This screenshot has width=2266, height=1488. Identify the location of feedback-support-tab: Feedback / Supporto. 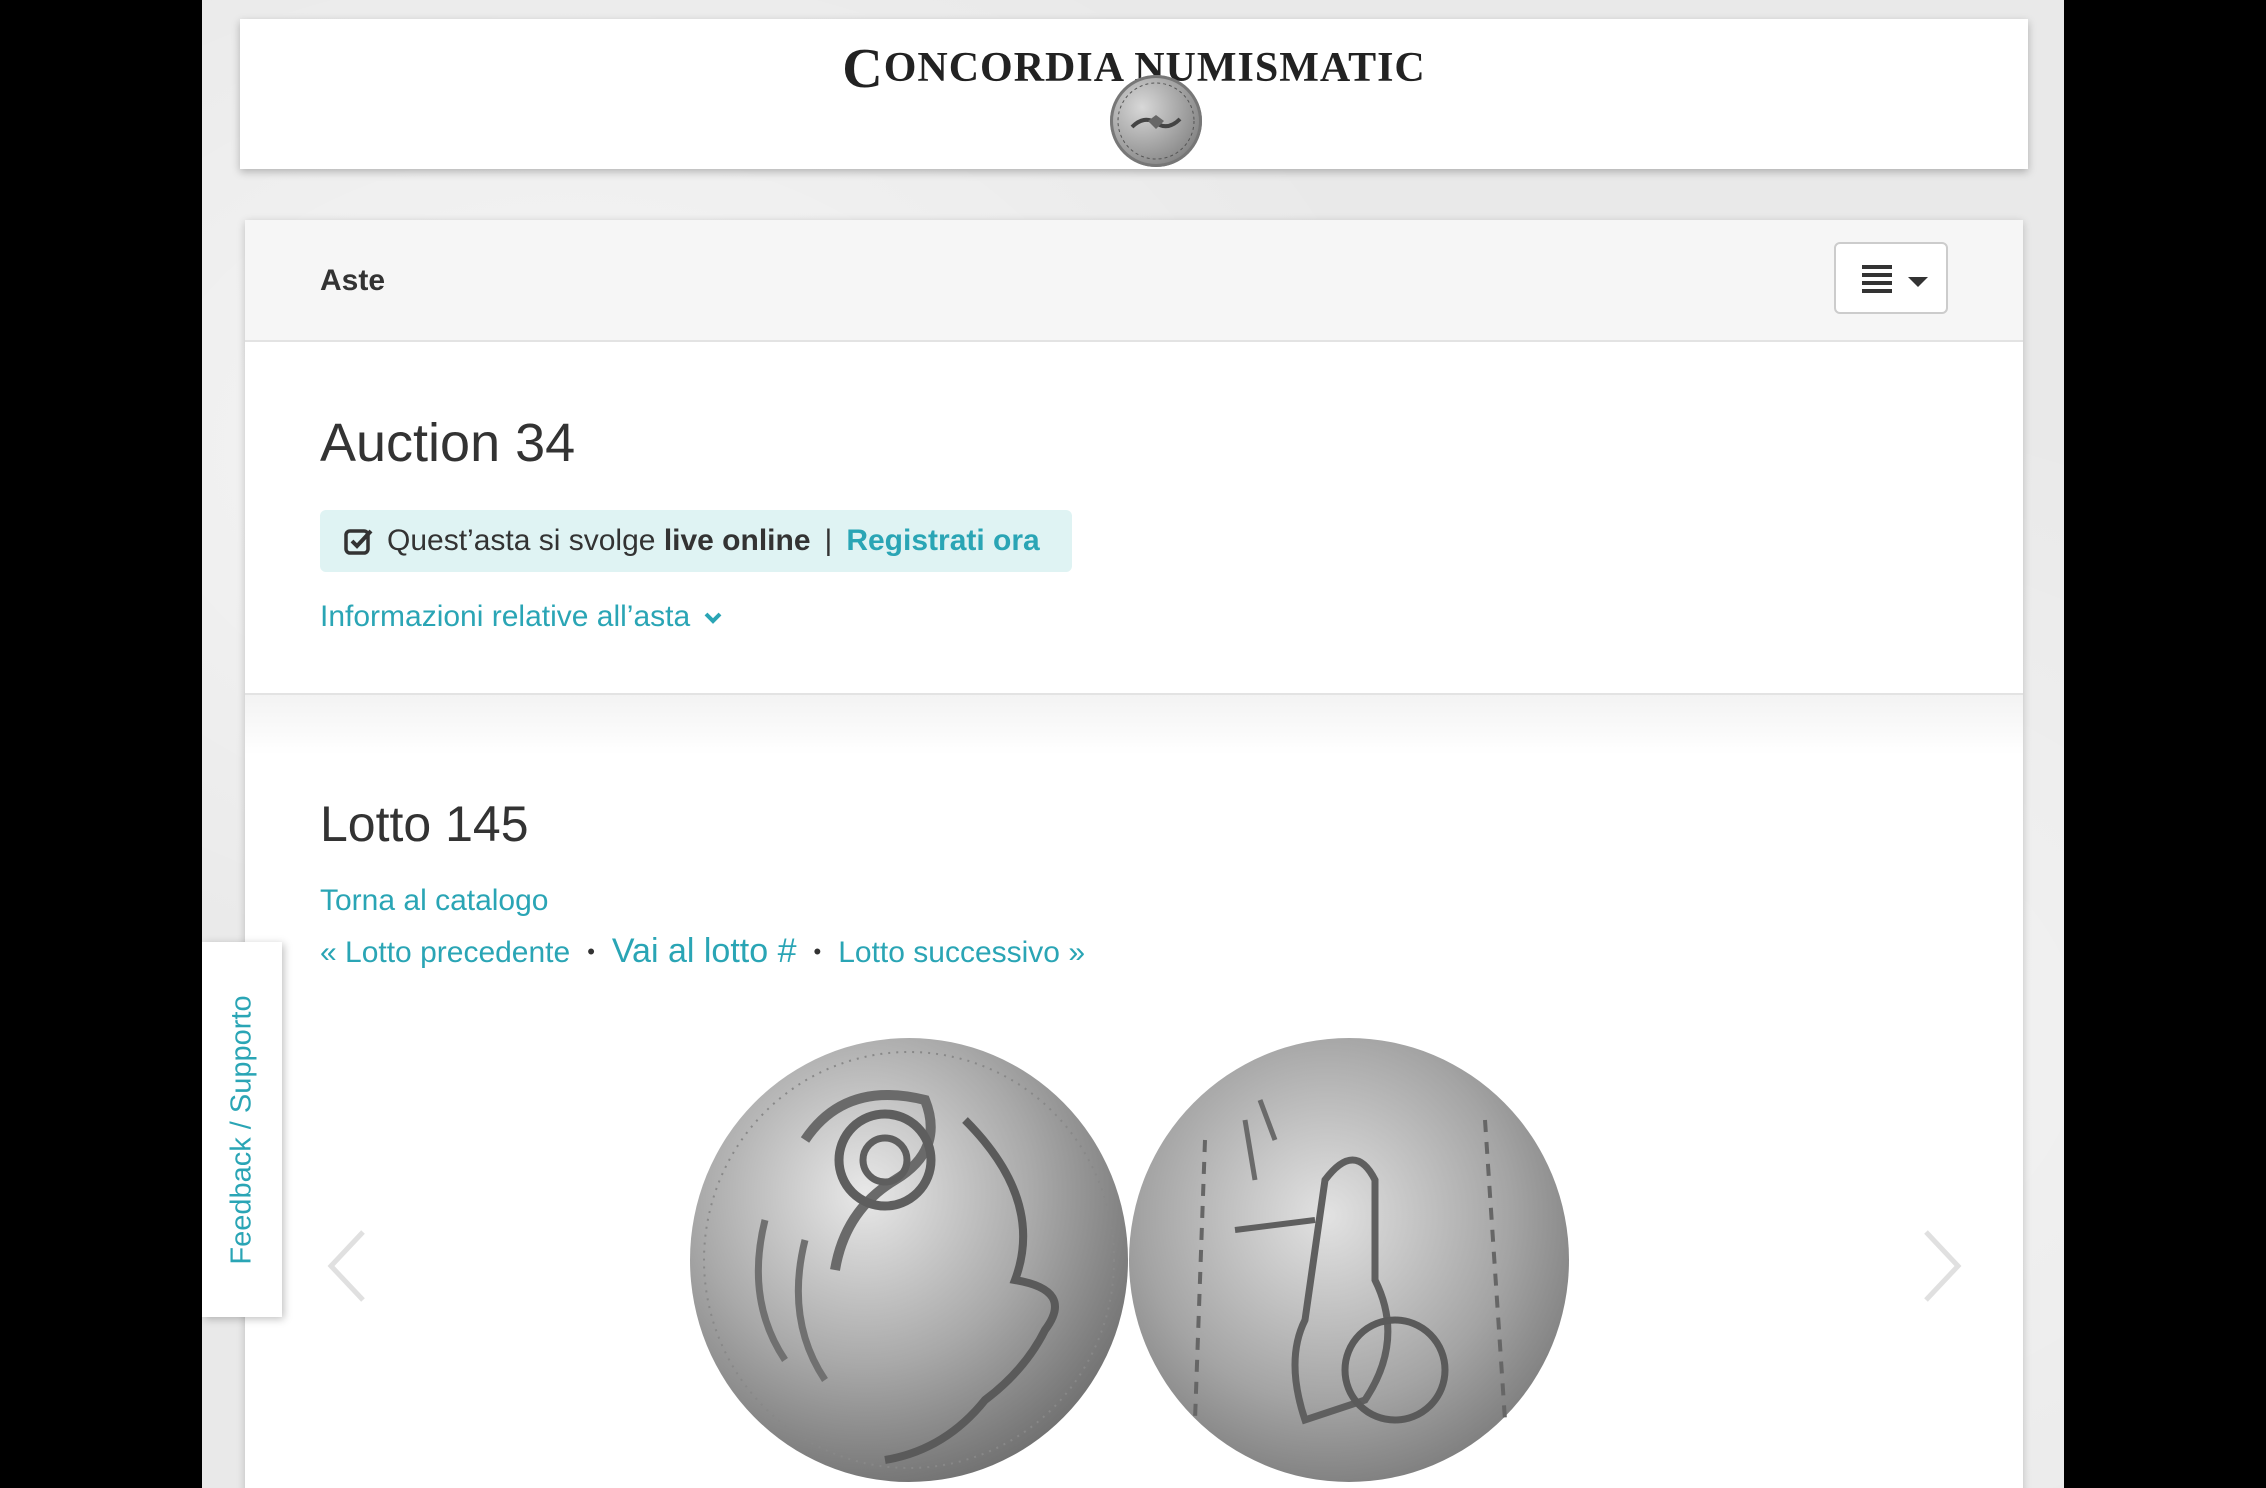
(242, 1129).